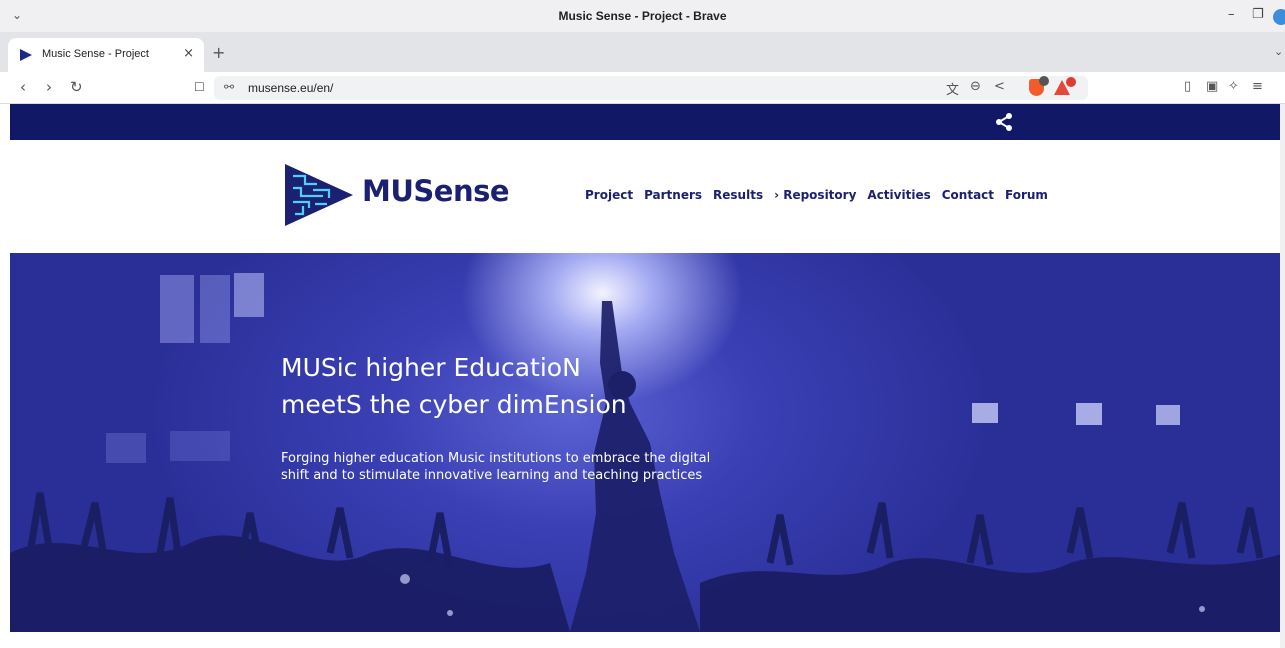 This screenshot has width=1285, height=648. I want to click on nav-partners: Partners, so click(673, 197).